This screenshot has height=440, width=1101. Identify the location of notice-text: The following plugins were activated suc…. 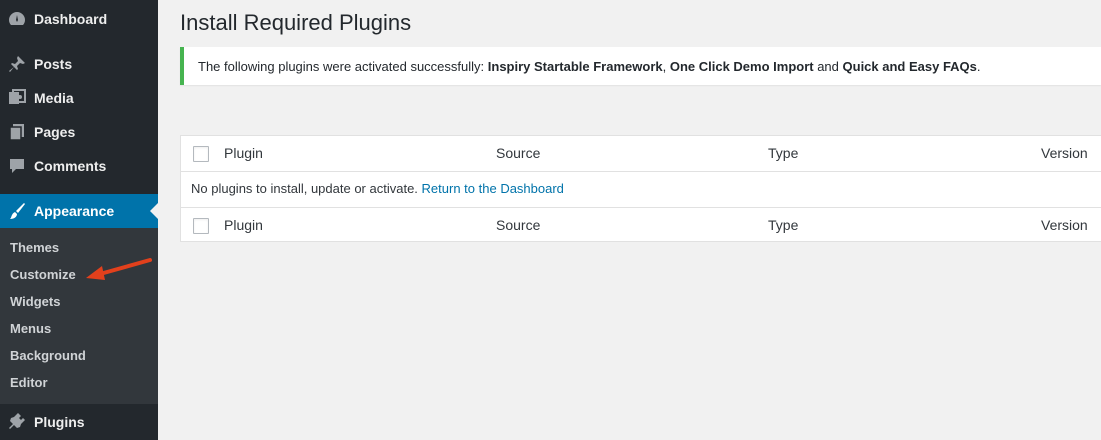
(589, 66).